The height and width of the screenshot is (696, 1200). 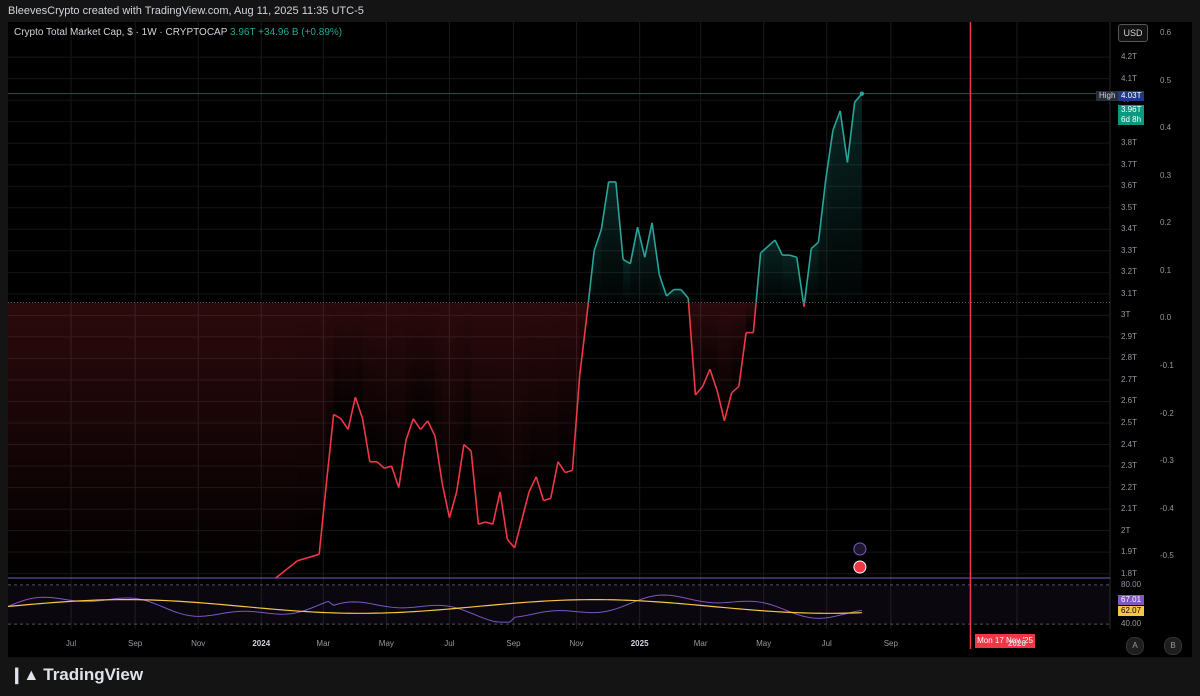 What do you see at coordinates (860, 567) in the screenshot?
I see `us-flag-event-icon` at bounding box center [860, 567].